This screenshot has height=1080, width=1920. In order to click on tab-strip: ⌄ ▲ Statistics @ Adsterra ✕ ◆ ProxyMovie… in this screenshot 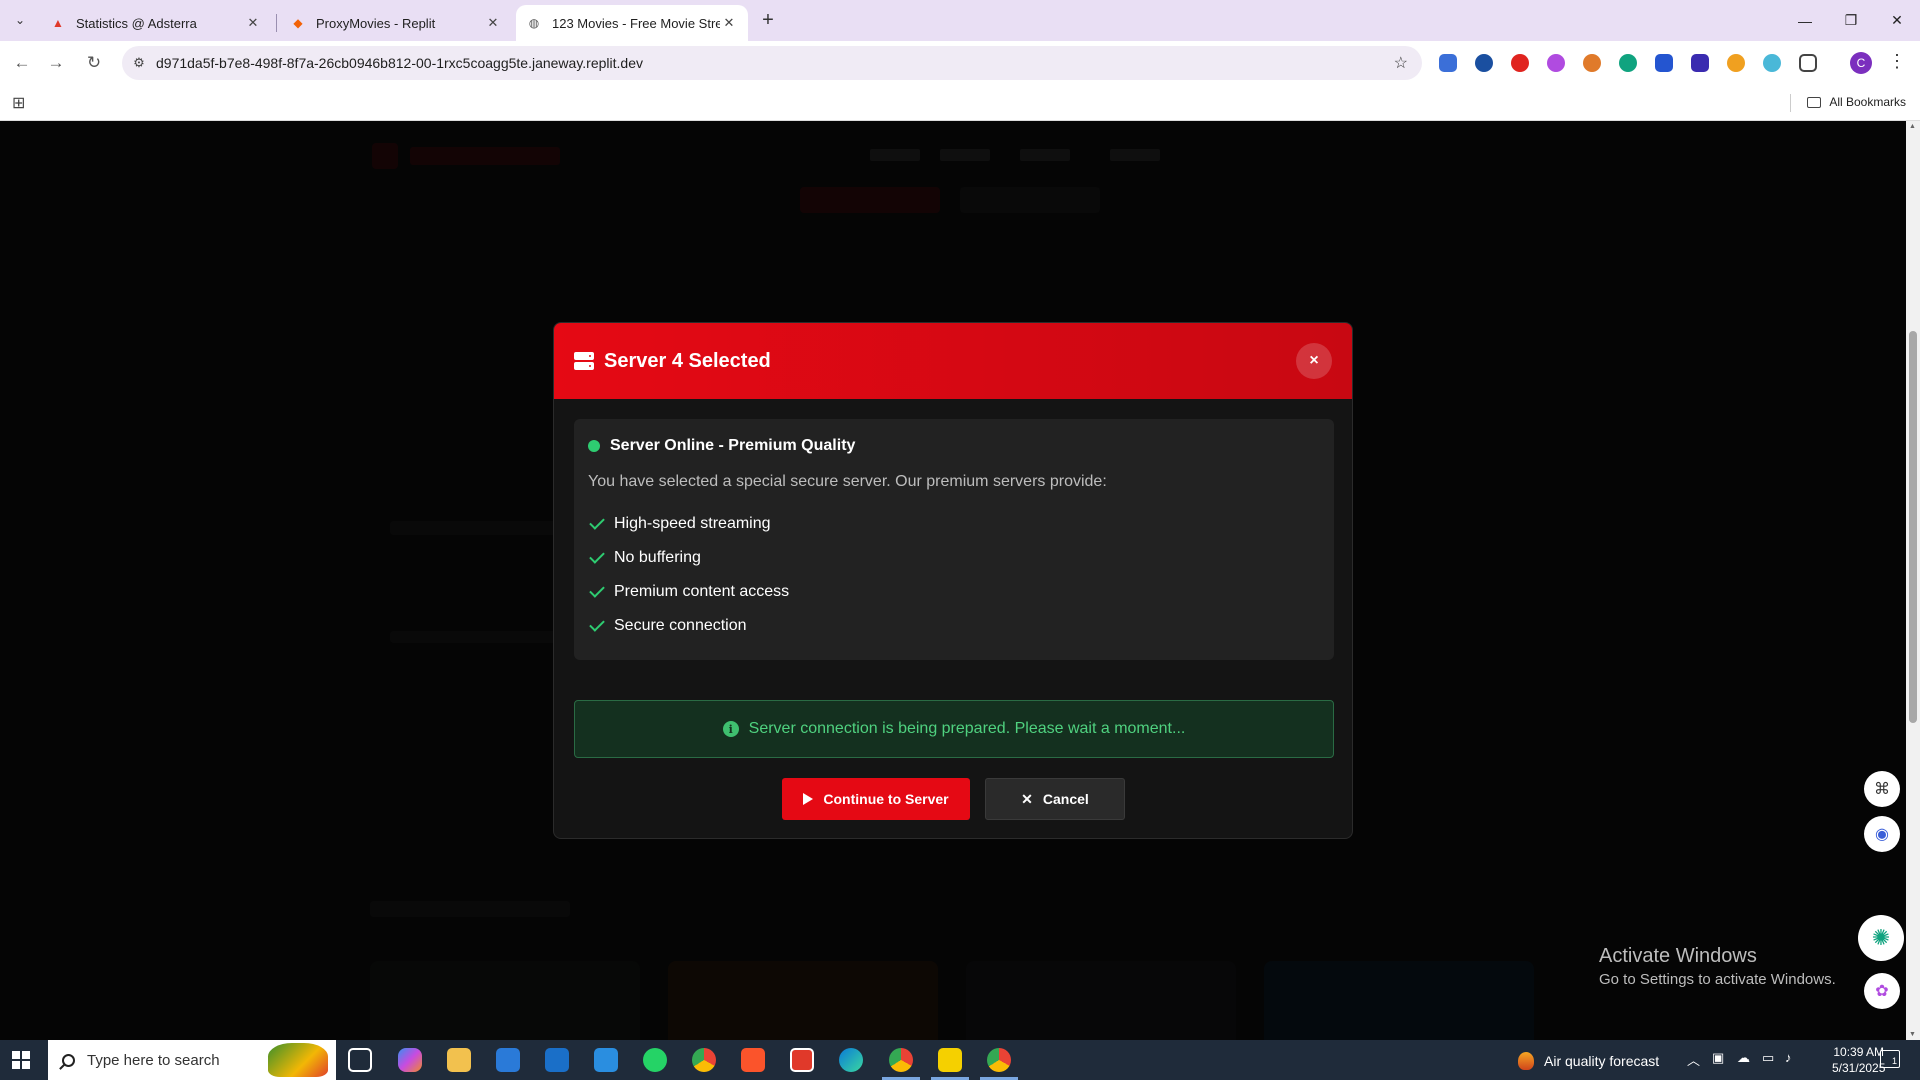, I will do `click(960, 20)`.